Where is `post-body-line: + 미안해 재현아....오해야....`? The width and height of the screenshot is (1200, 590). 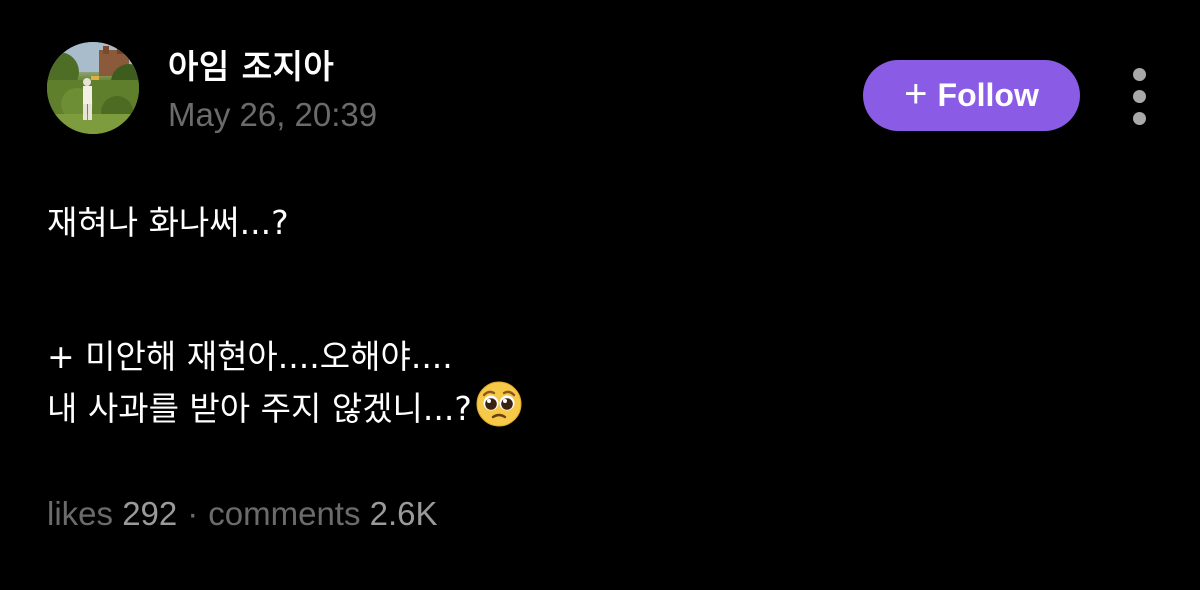
post-body-line: + 미안해 재현아....오해야.... is located at coordinates (250, 356).